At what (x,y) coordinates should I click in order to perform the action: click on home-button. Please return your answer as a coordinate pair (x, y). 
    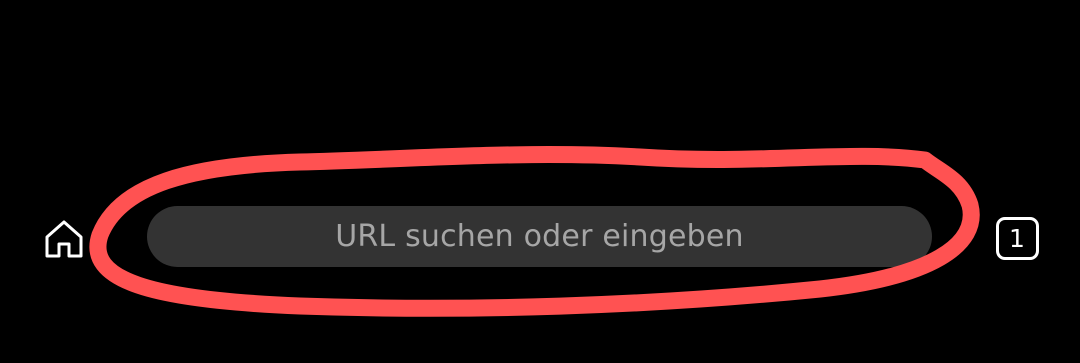
    Looking at the image, I should click on (64, 239).